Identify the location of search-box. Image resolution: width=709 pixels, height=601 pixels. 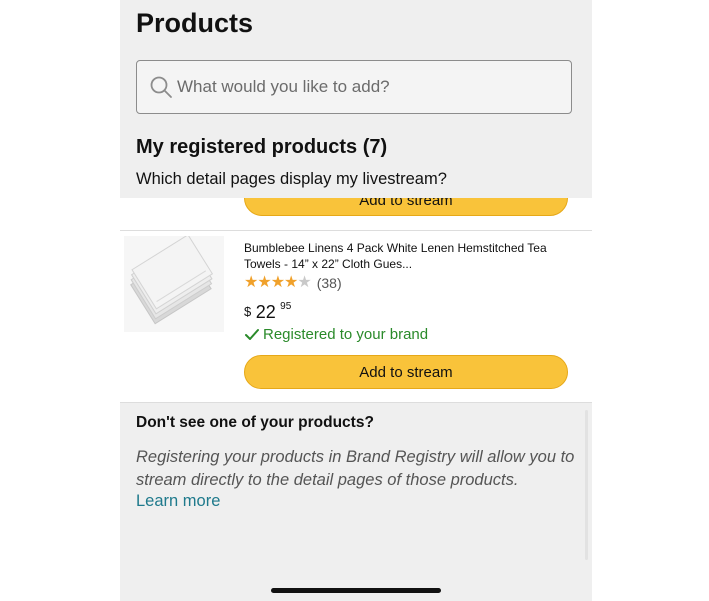
(354, 87).